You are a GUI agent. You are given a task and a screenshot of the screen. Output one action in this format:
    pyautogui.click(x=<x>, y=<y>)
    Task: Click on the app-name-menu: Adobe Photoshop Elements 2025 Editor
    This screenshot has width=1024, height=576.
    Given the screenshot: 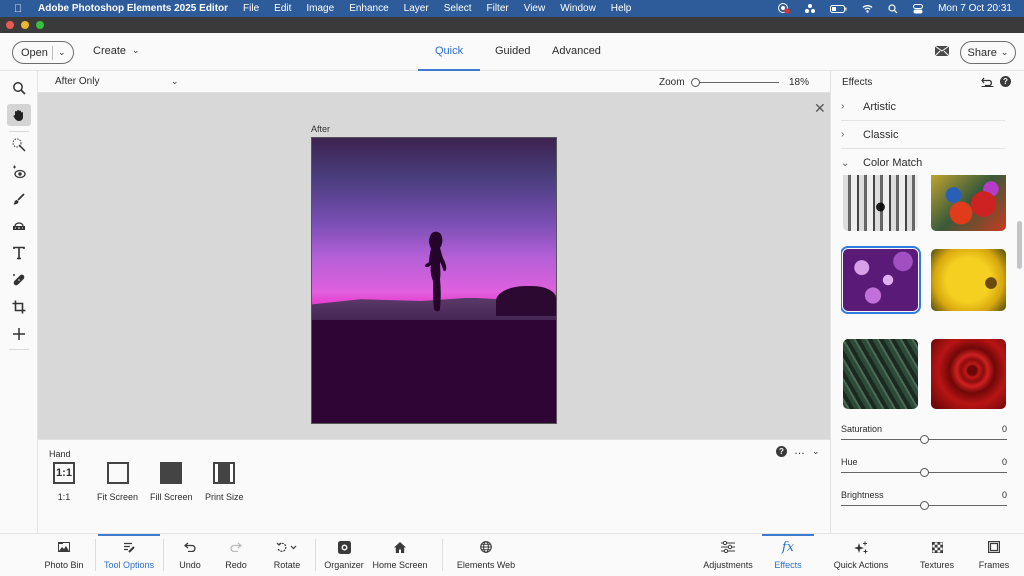 What is the action you would take?
    pyautogui.click(x=133, y=8)
    